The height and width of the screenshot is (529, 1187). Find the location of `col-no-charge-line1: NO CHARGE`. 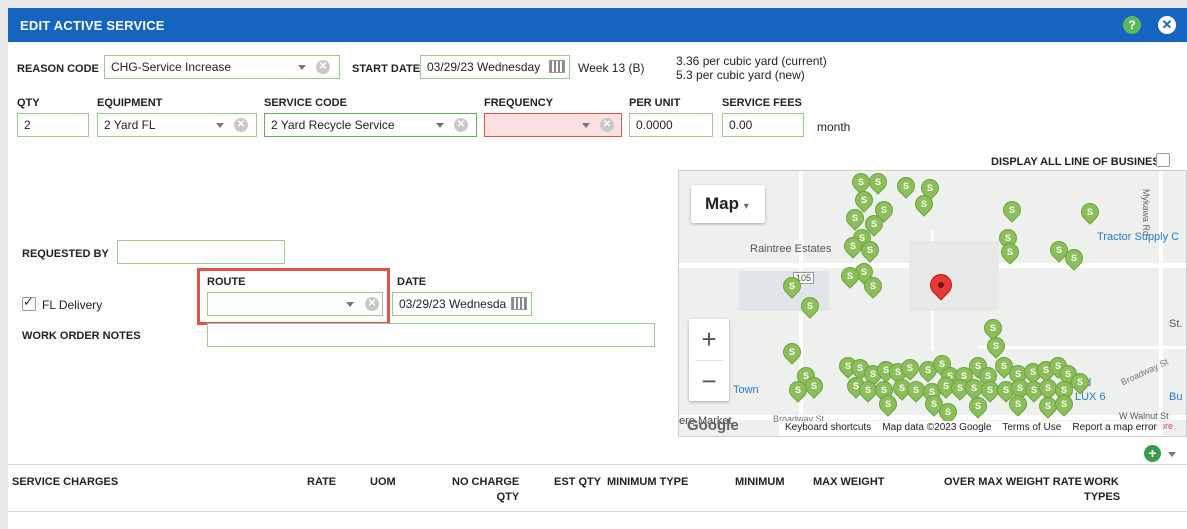

col-no-charge-line1: NO CHARGE is located at coordinates (486, 482).